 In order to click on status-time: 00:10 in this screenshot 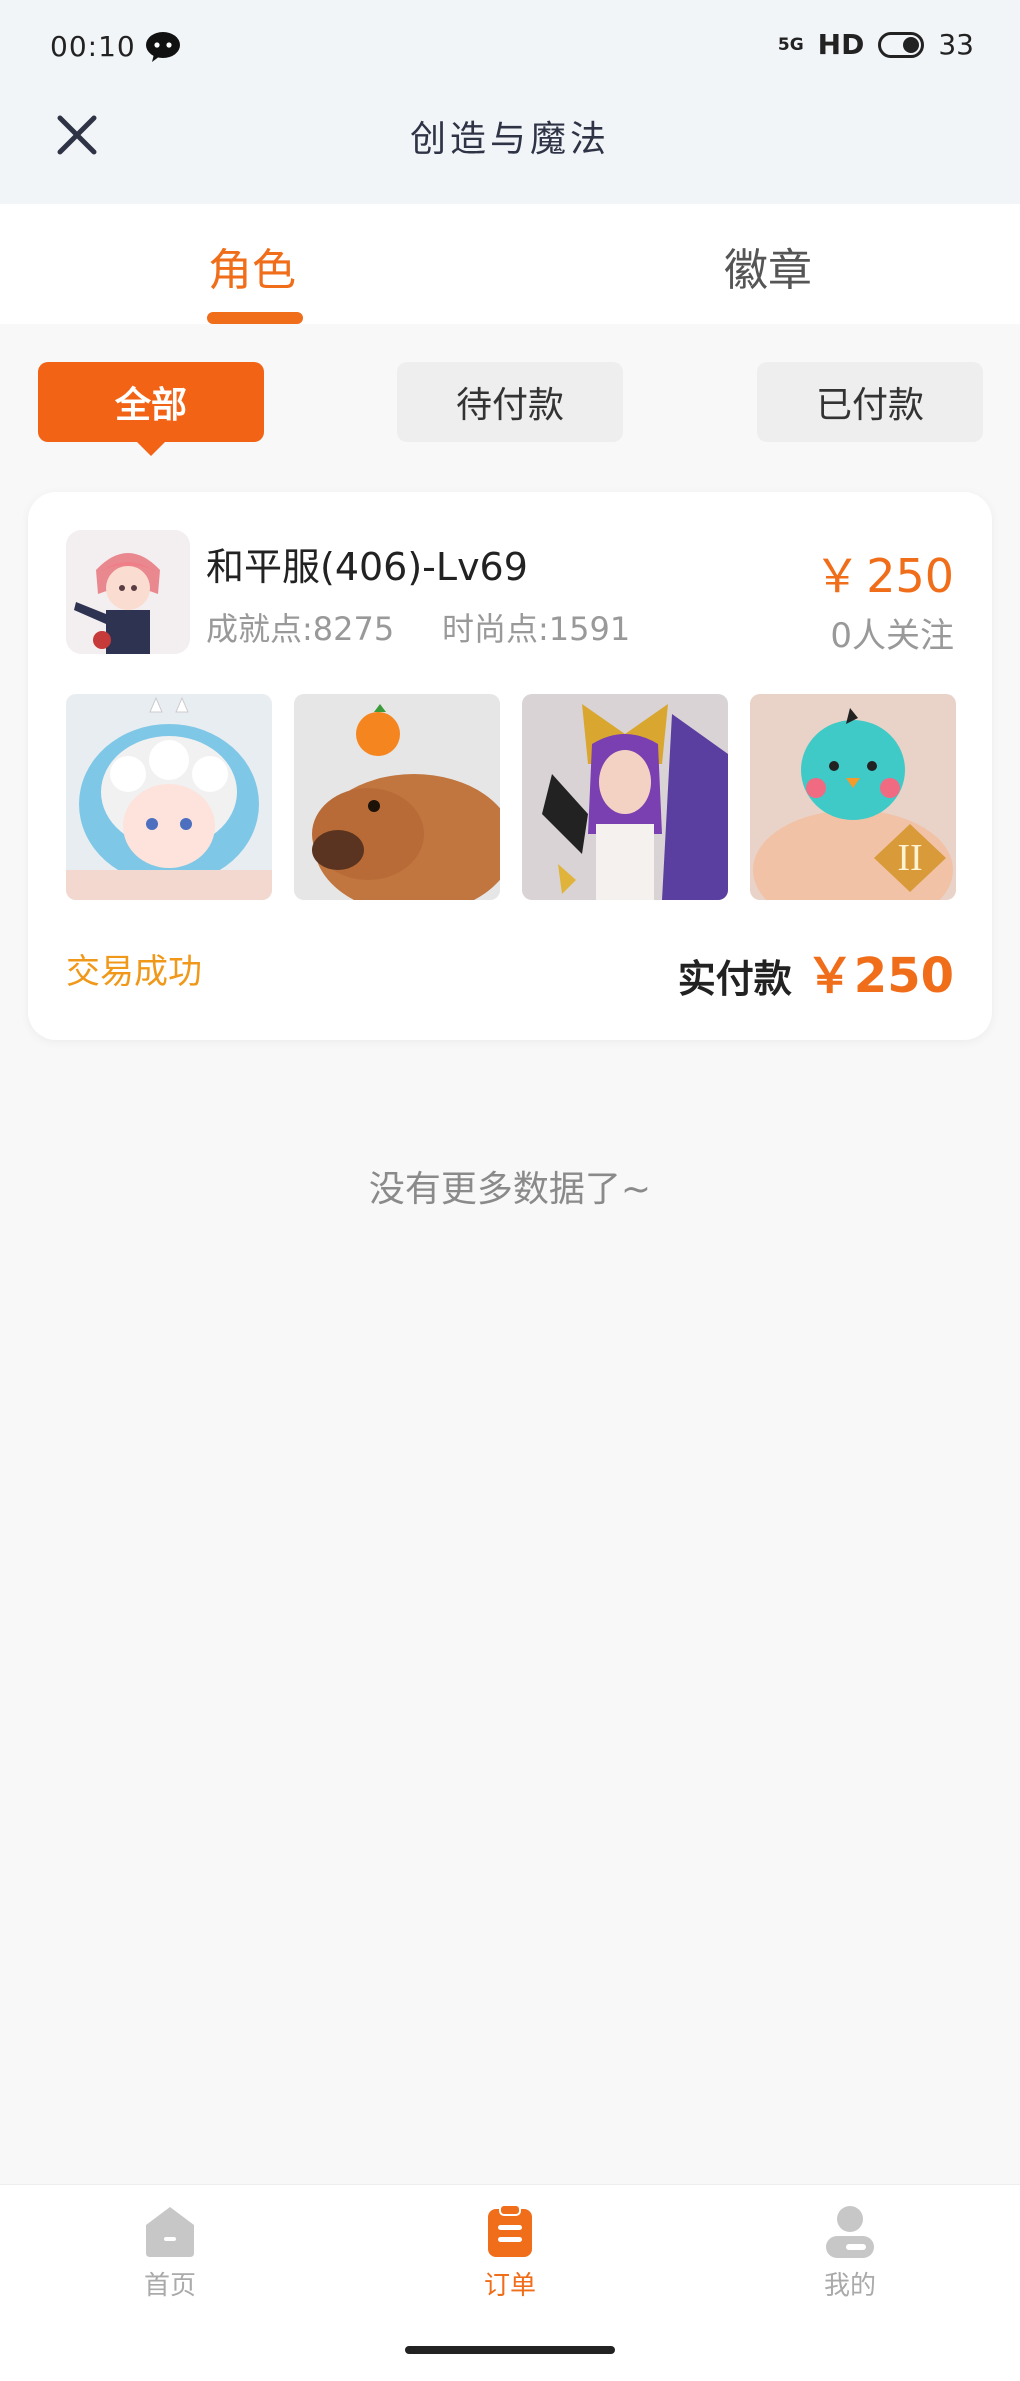, I will do `click(93, 46)`.